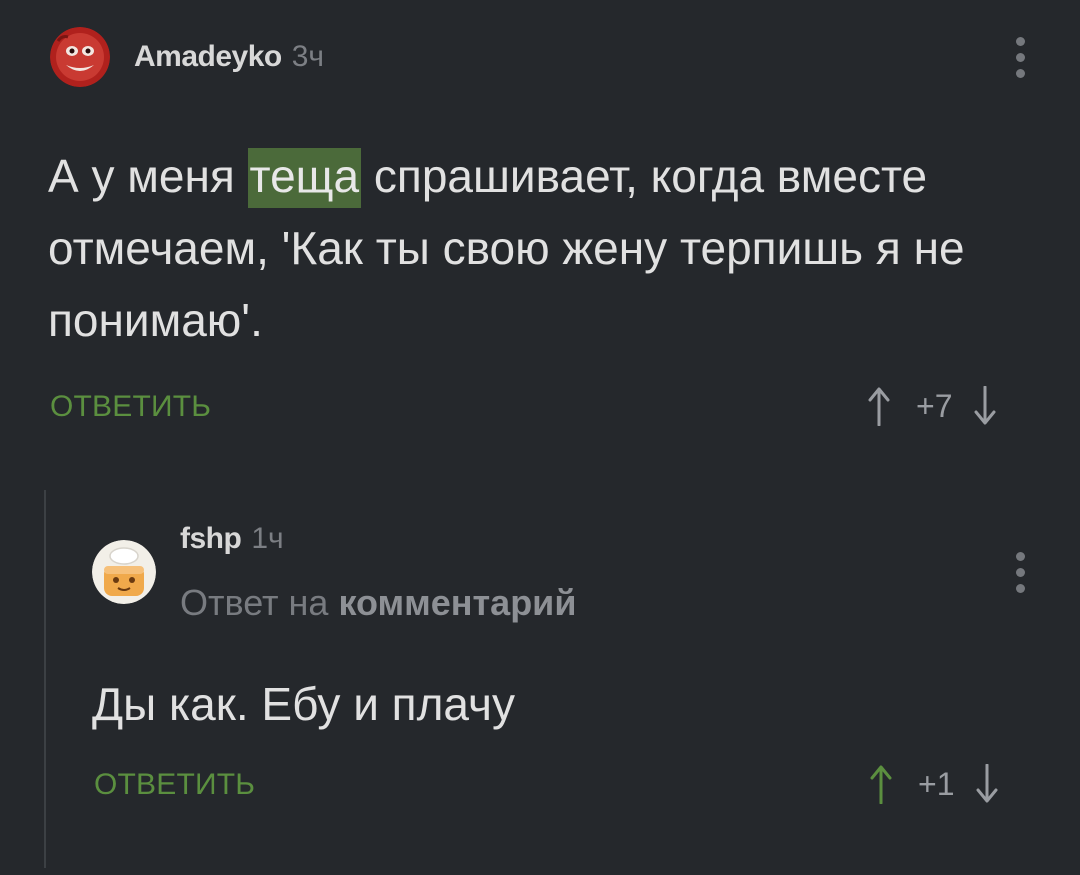  I want to click on rating-controls: +7, so click(932, 406).